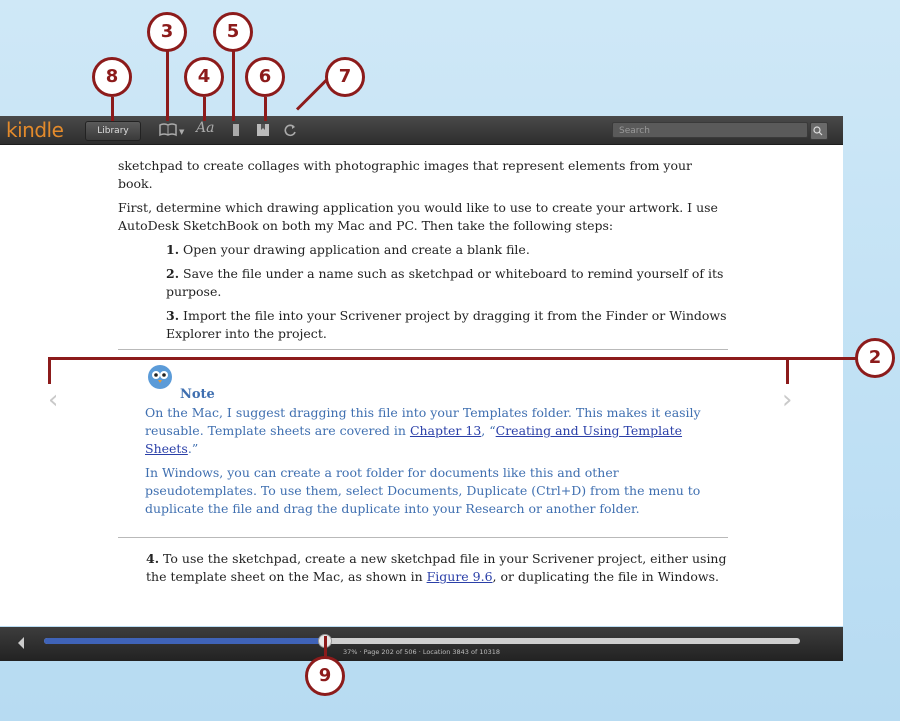 Image resolution: width=900 pixels, height=721 pixels. I want to click on callout-3: 3, so click(167, 32).